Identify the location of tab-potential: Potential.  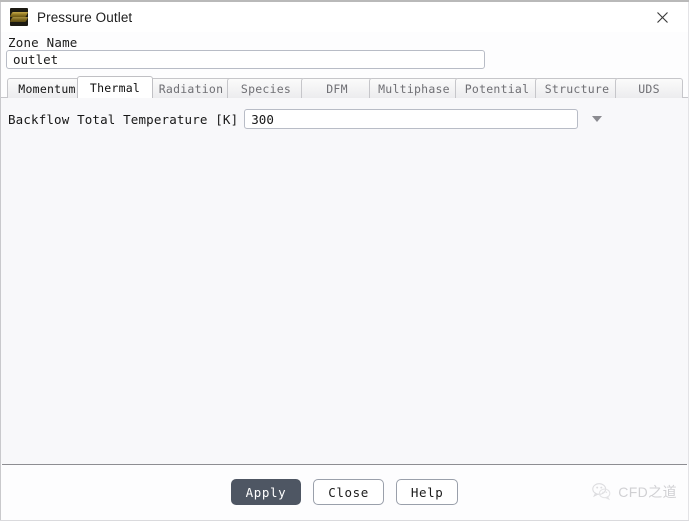
(497, 88).